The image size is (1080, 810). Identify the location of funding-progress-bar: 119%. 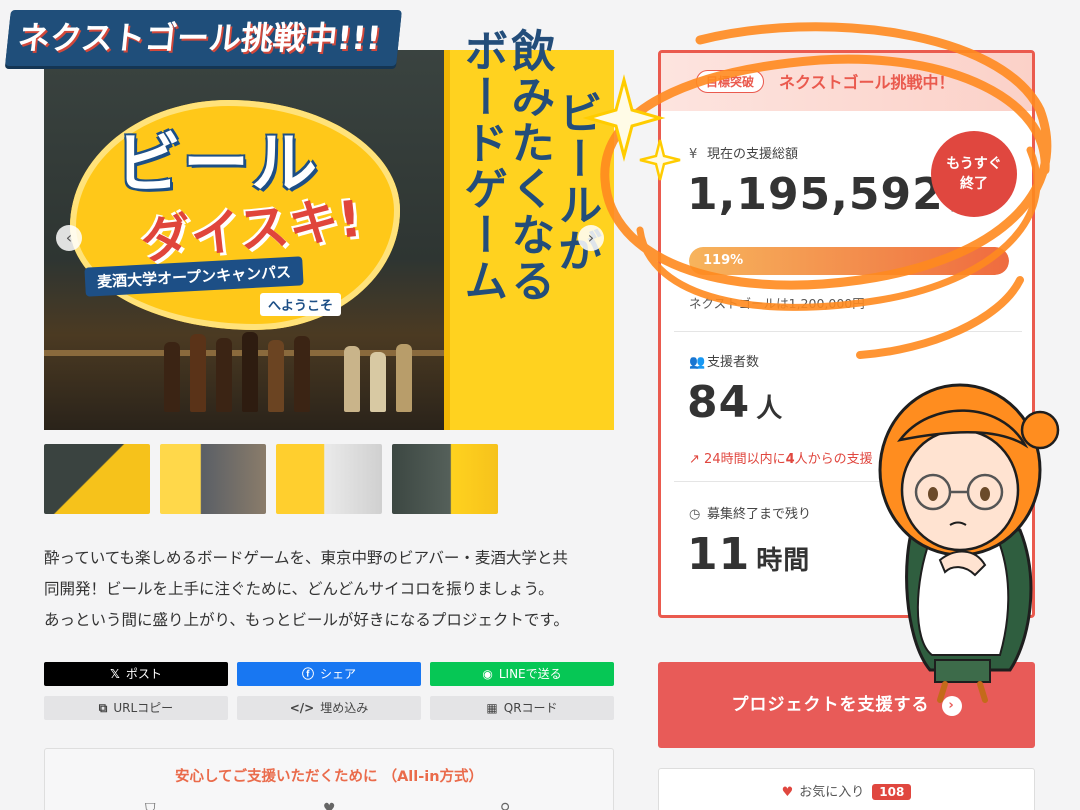
(849, 261).